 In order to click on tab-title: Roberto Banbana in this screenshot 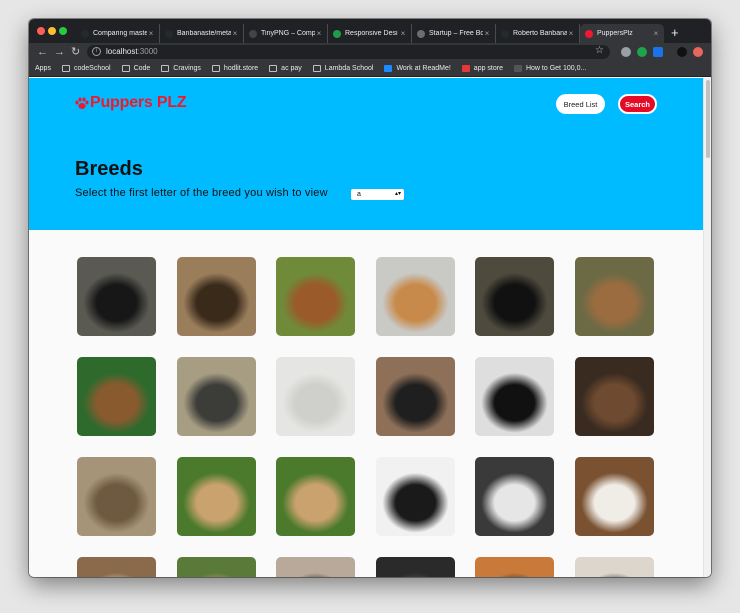, I will do `click(540, 33)`.